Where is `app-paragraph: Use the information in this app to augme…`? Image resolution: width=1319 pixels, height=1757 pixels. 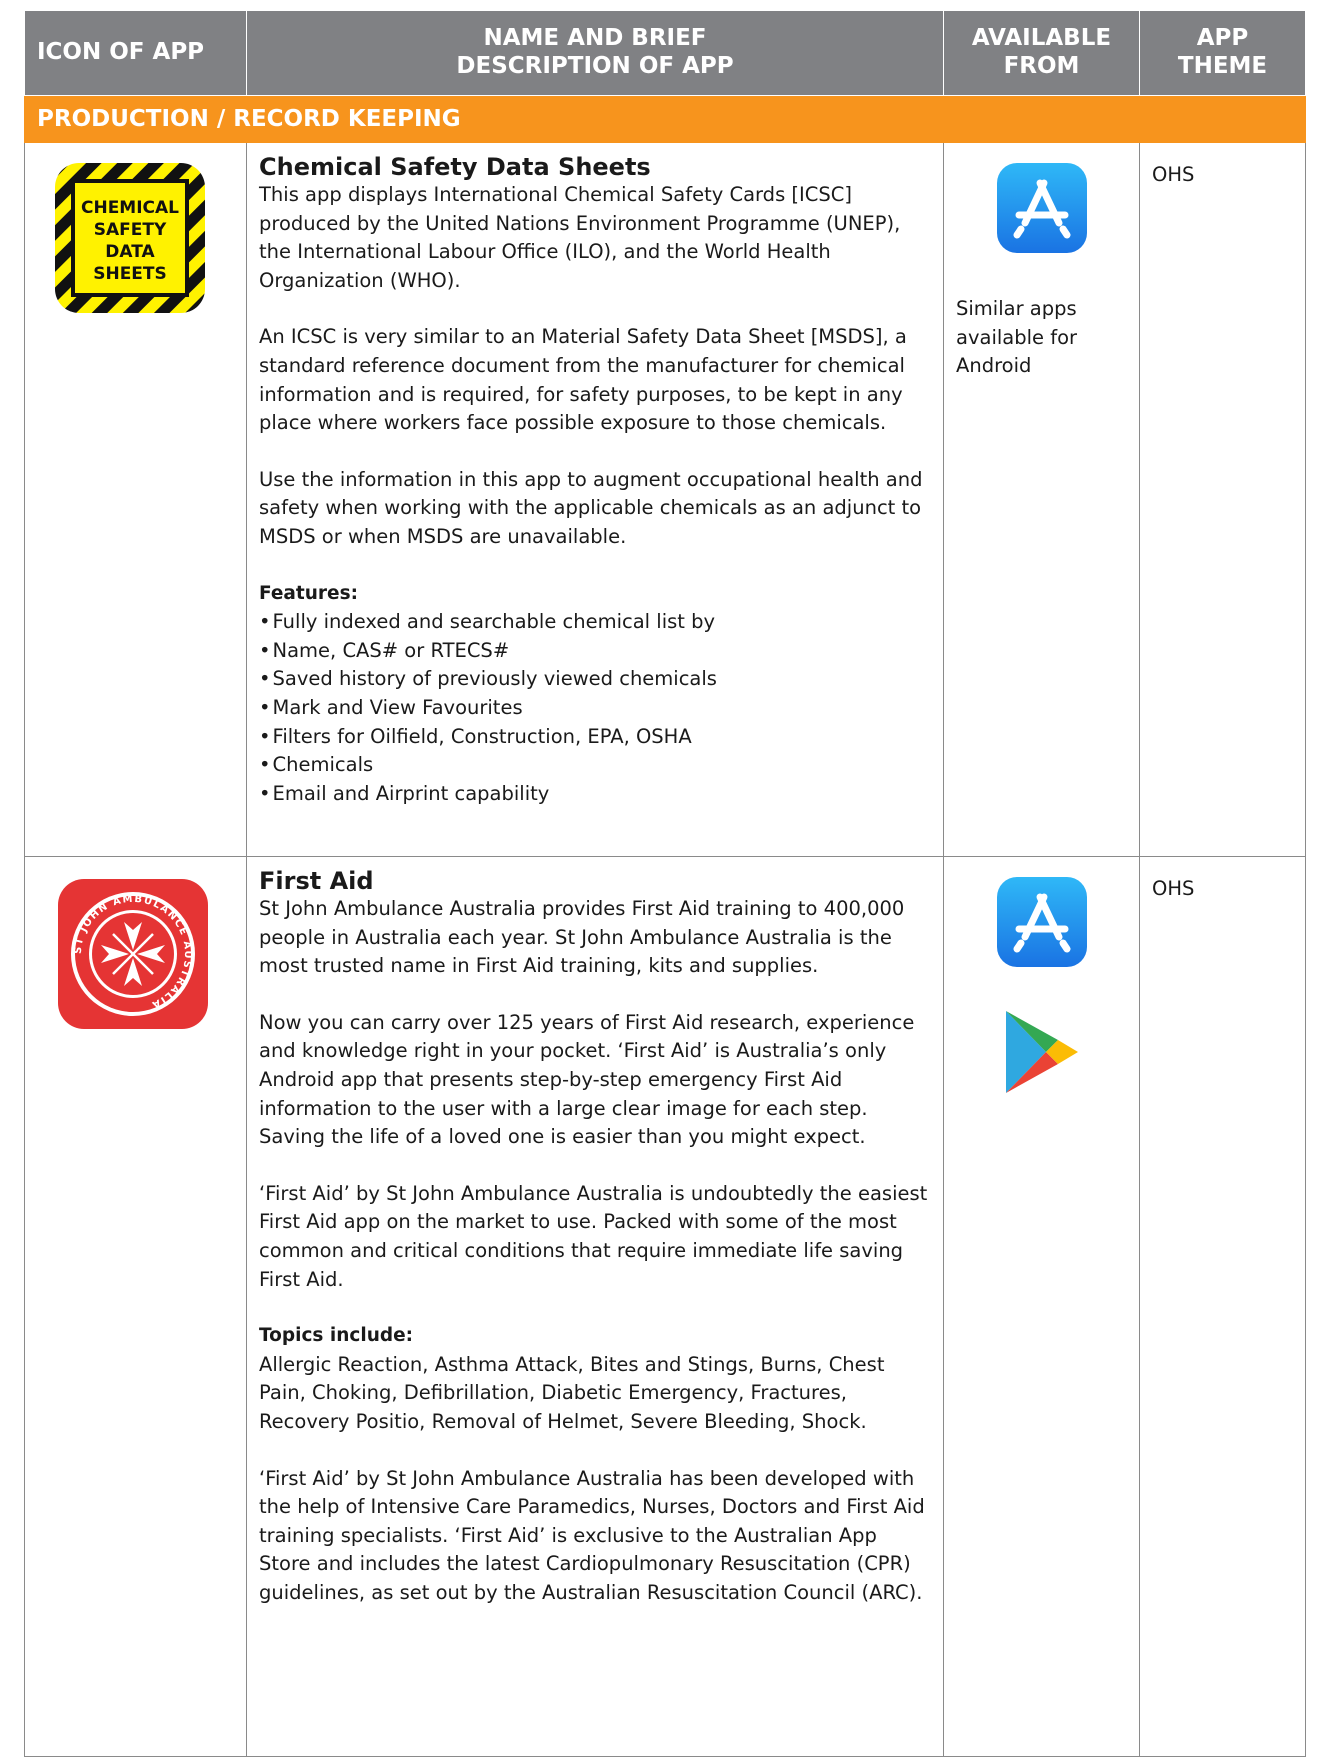 app-paragraph: Use the information in this app to augme… is located at coordinates (591, 507).